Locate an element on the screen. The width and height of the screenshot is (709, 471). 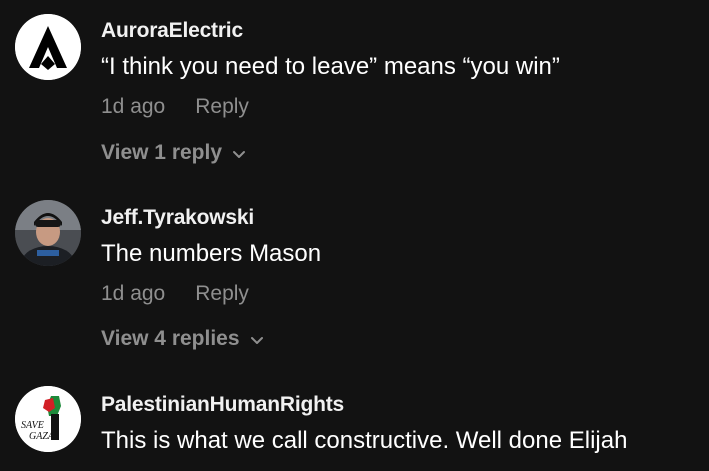
comment-username: AuroraElectric is located at coordinates (172, 31).